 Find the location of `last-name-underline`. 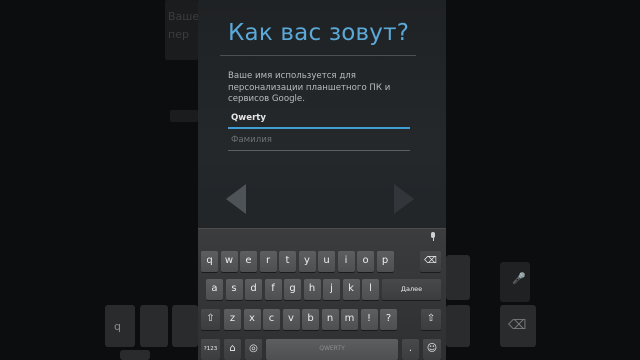

last-name-underline is located at coordinates (319, 150).